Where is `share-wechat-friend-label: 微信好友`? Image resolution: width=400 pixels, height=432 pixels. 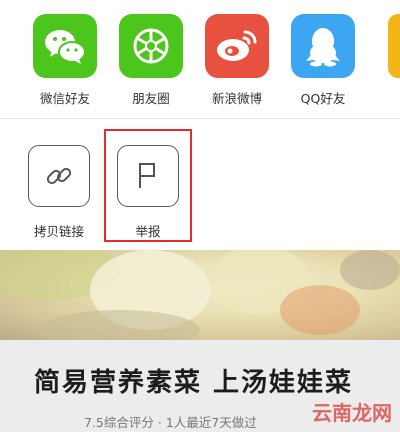
share-wechat-friend-label: 微信好友 is located at coordinates (64, 98).